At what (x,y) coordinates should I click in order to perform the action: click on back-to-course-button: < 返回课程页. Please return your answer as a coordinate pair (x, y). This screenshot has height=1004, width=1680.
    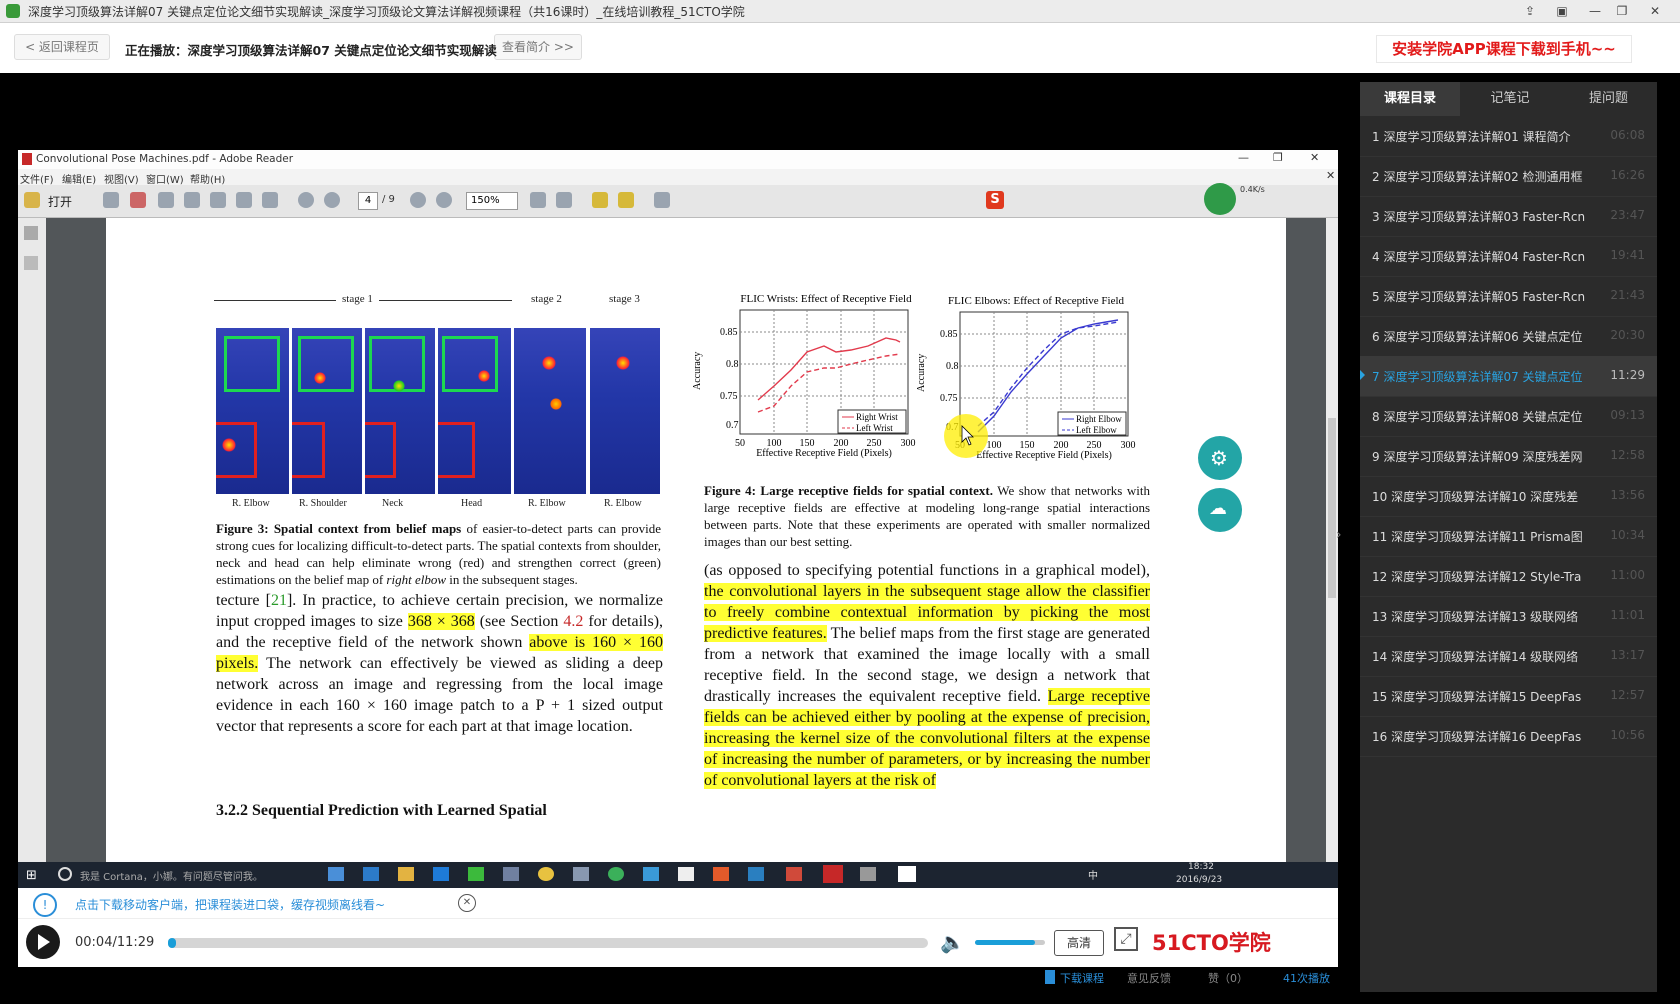
    Looking at the image, I should click on (62, 47).